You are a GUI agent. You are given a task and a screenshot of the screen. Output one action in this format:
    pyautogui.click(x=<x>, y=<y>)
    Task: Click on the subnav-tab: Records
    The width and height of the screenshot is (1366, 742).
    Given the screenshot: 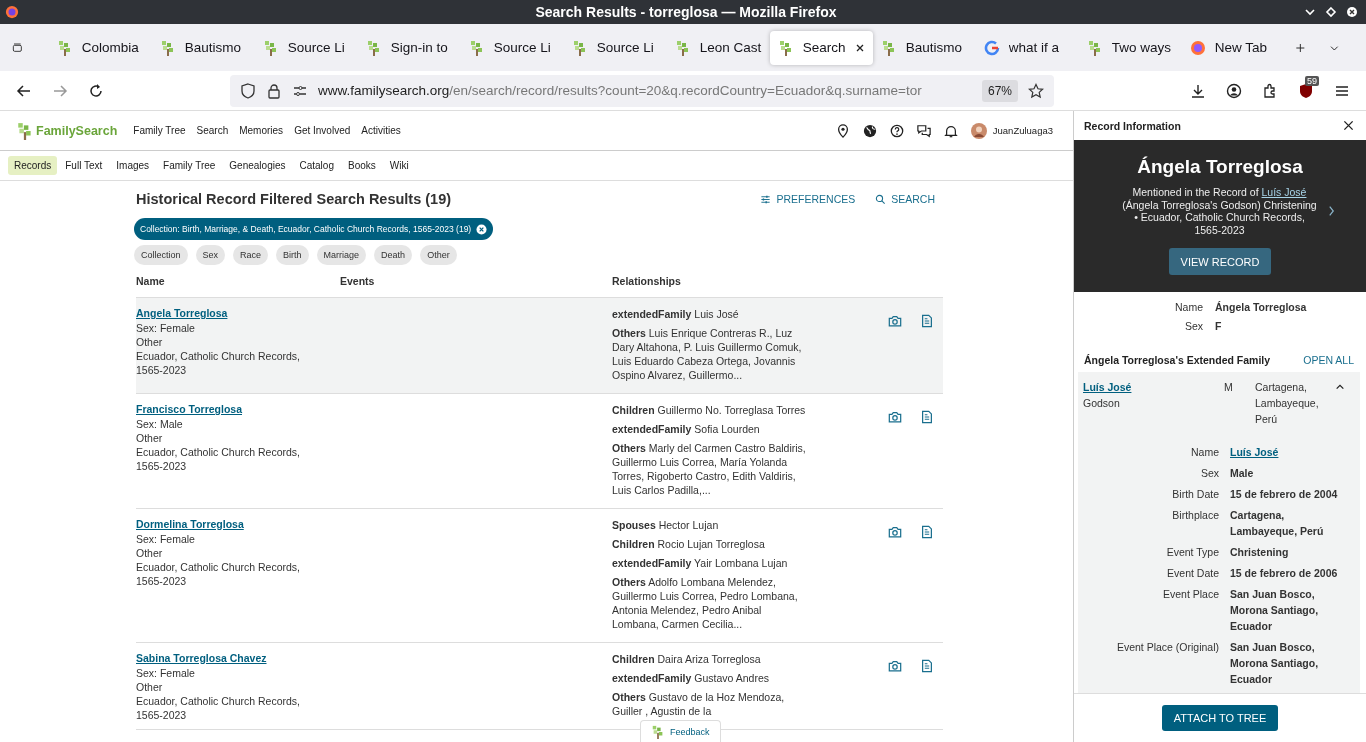 What is the action you would take?
    pyautogui.click(x=33, y=165)
    